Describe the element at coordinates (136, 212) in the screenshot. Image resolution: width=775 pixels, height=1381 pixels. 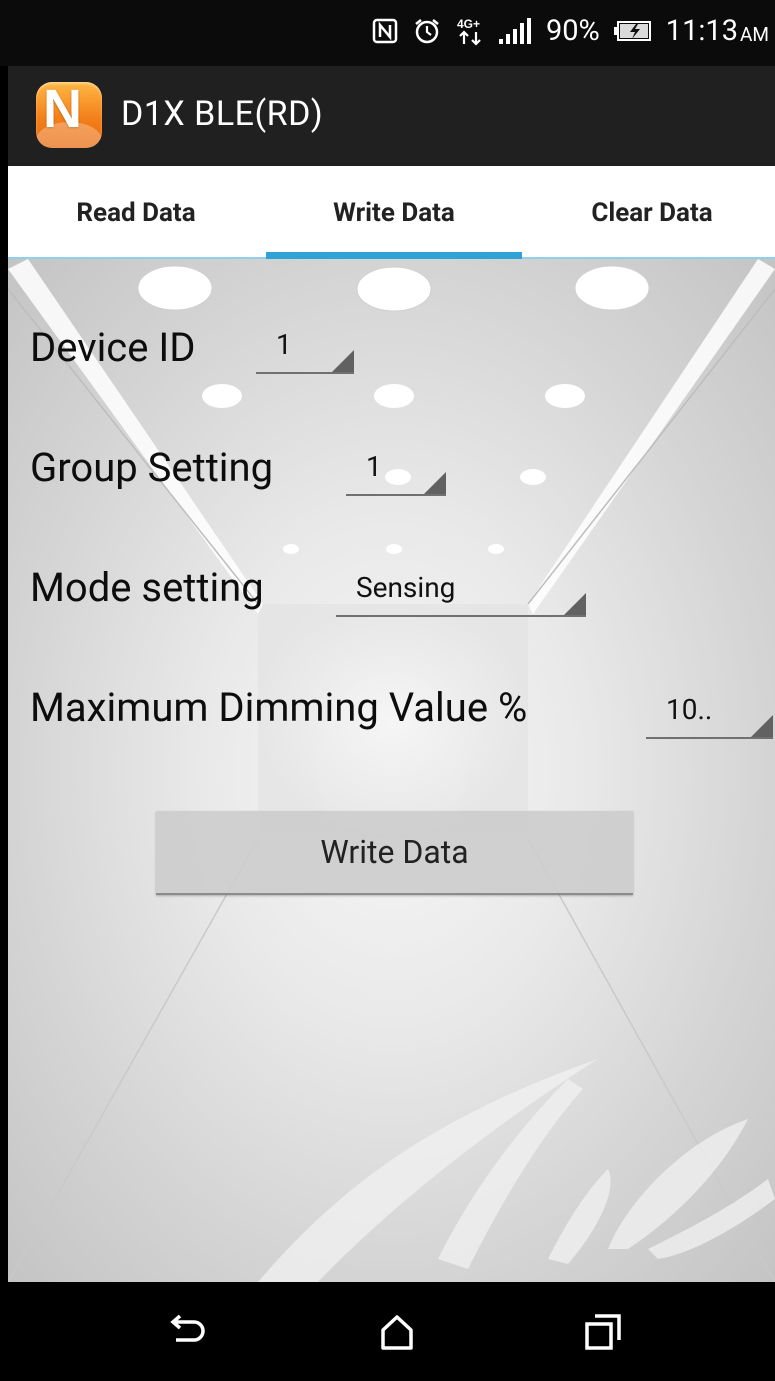
I see `tab-read-data: Read Data` at that location.